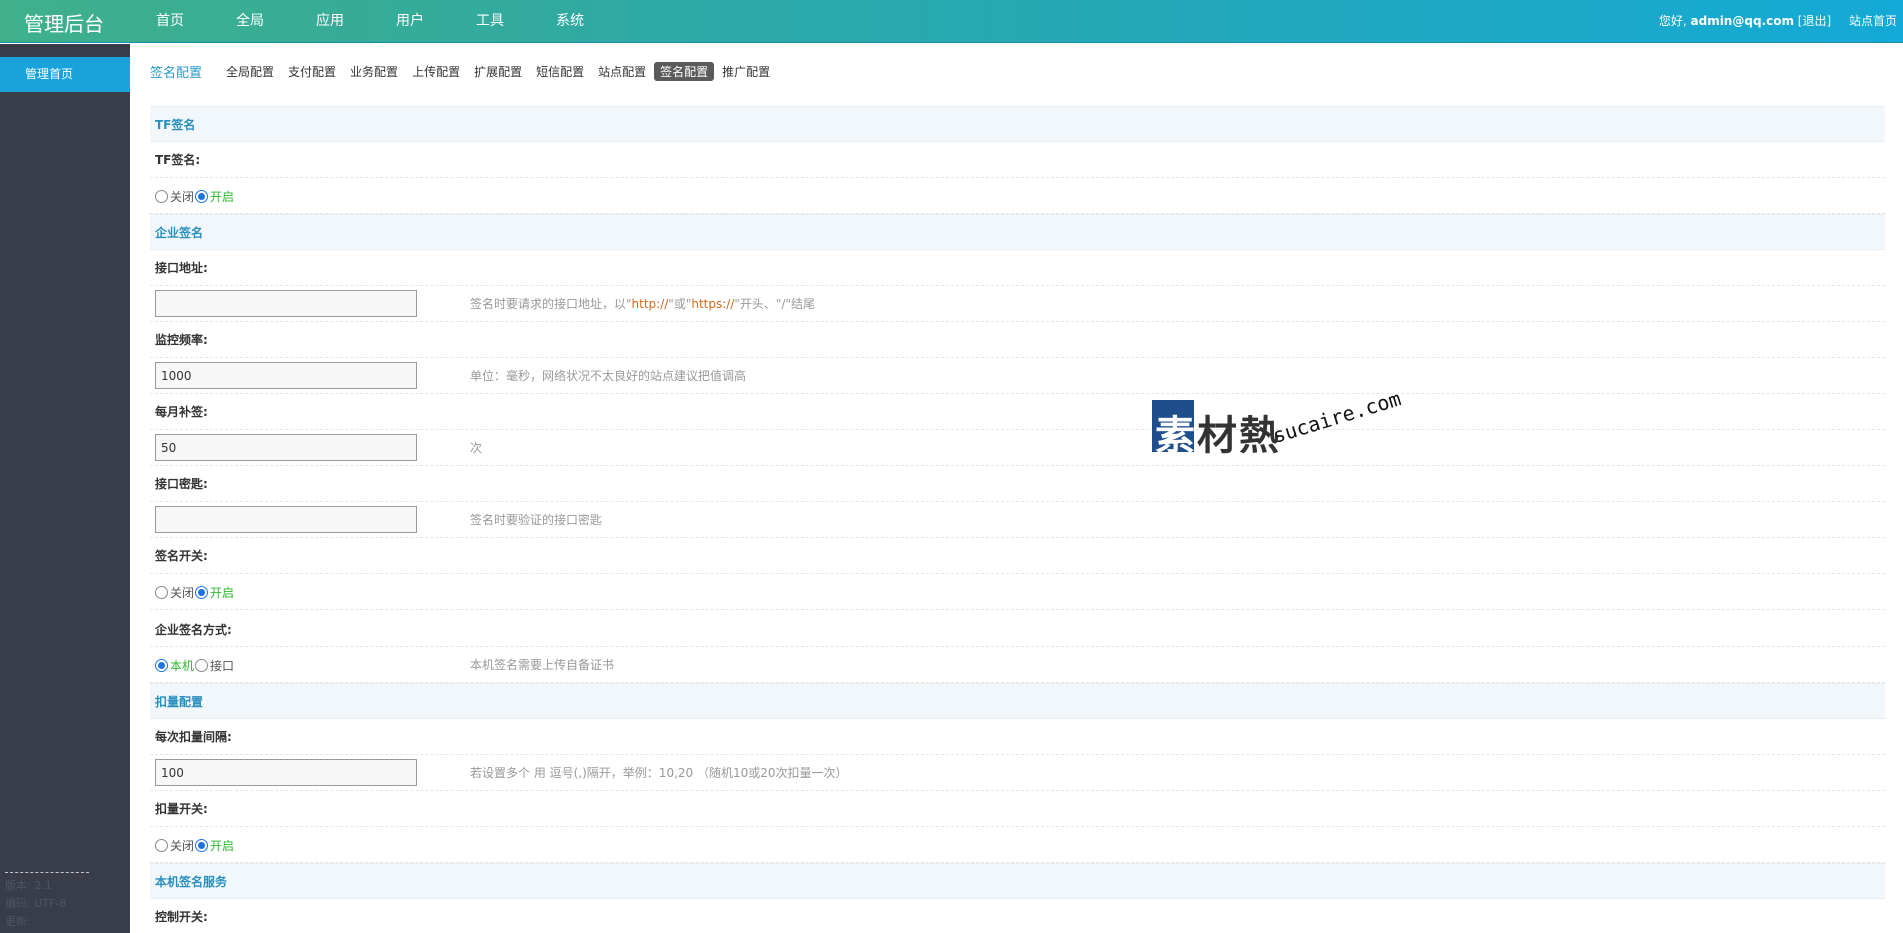  I want to click on method-api-label: 接口, so click(222, 666).